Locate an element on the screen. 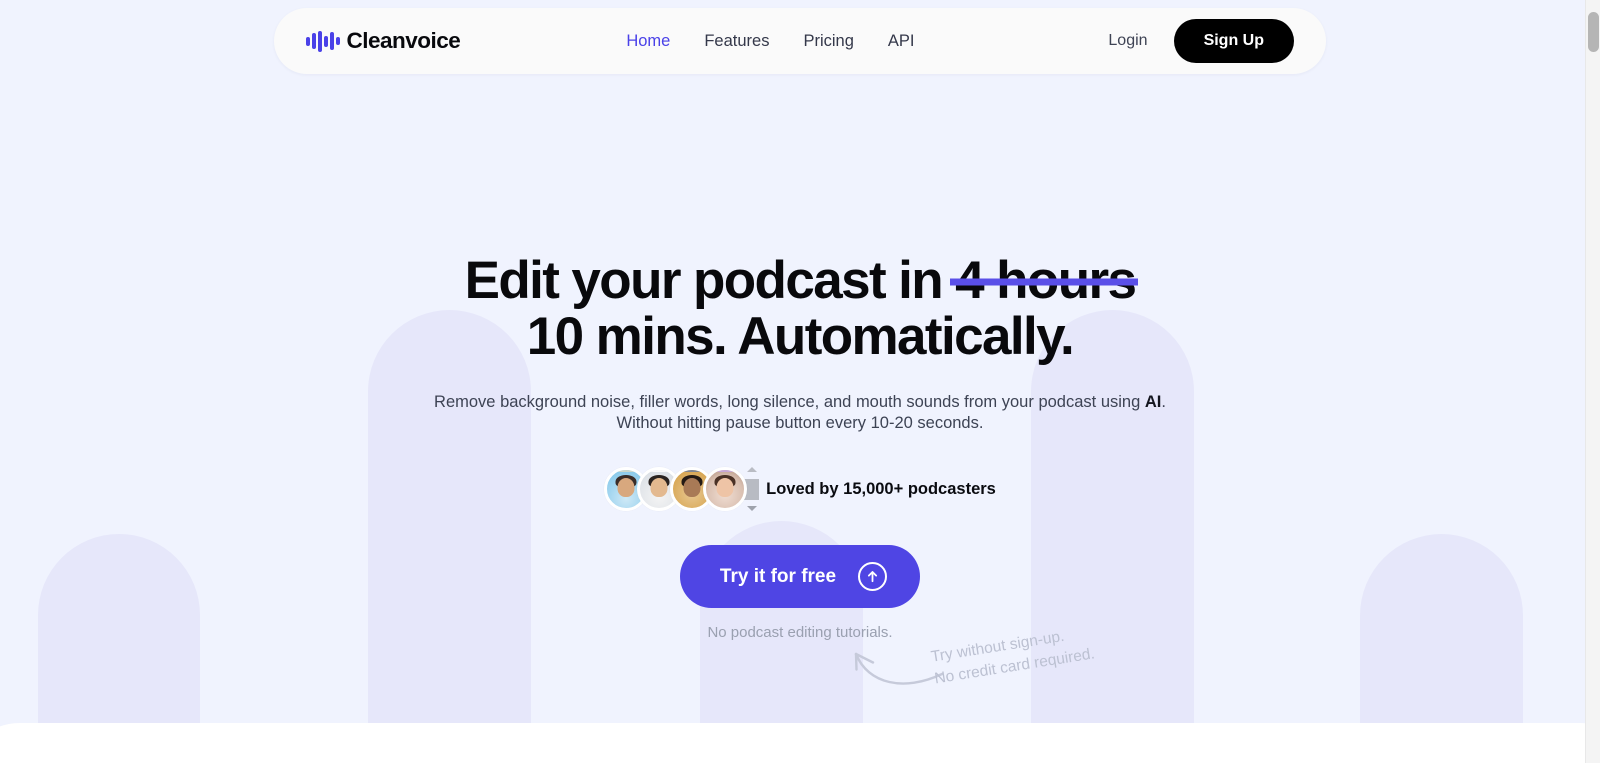  nav-link-features: Features is located at coordinates (736, 41).